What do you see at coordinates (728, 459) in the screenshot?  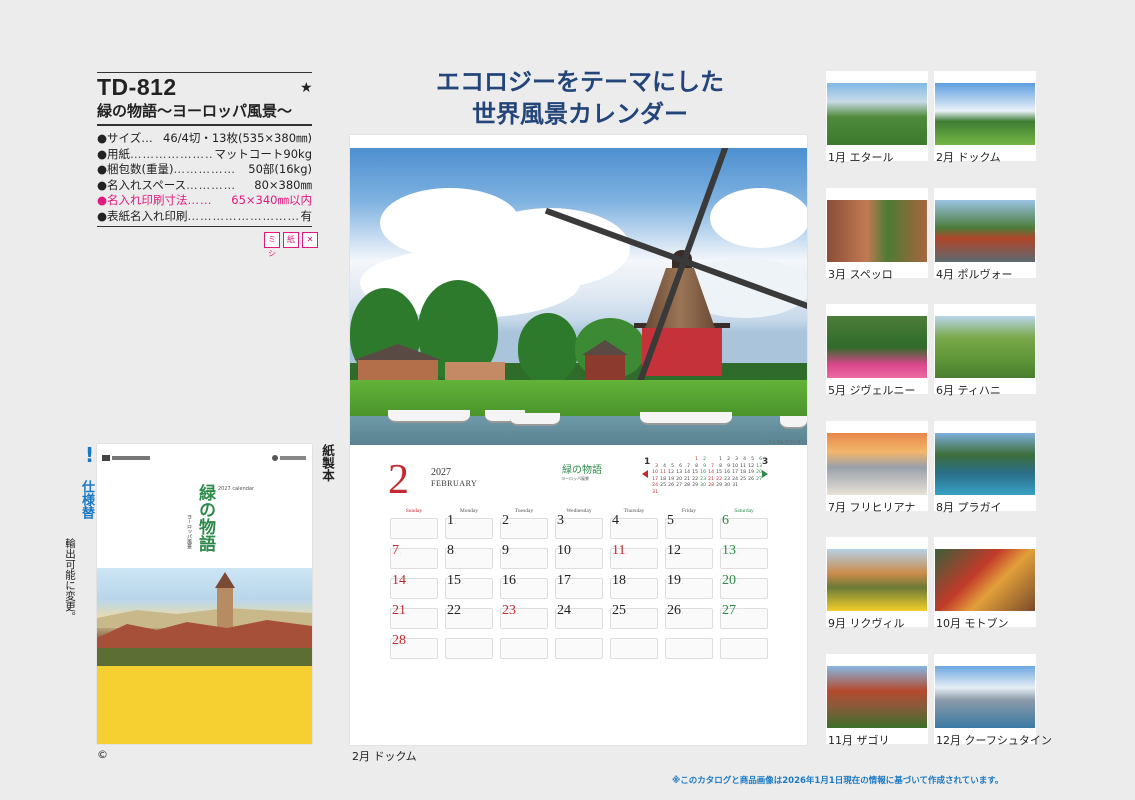 I see `mini-day: 2` at bounding box center [728, 459].